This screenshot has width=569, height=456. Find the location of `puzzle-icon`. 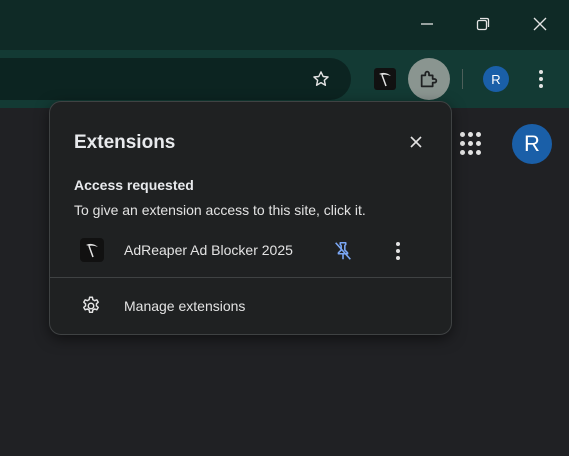

puzzle-icon is located at coordinates (429, 79).